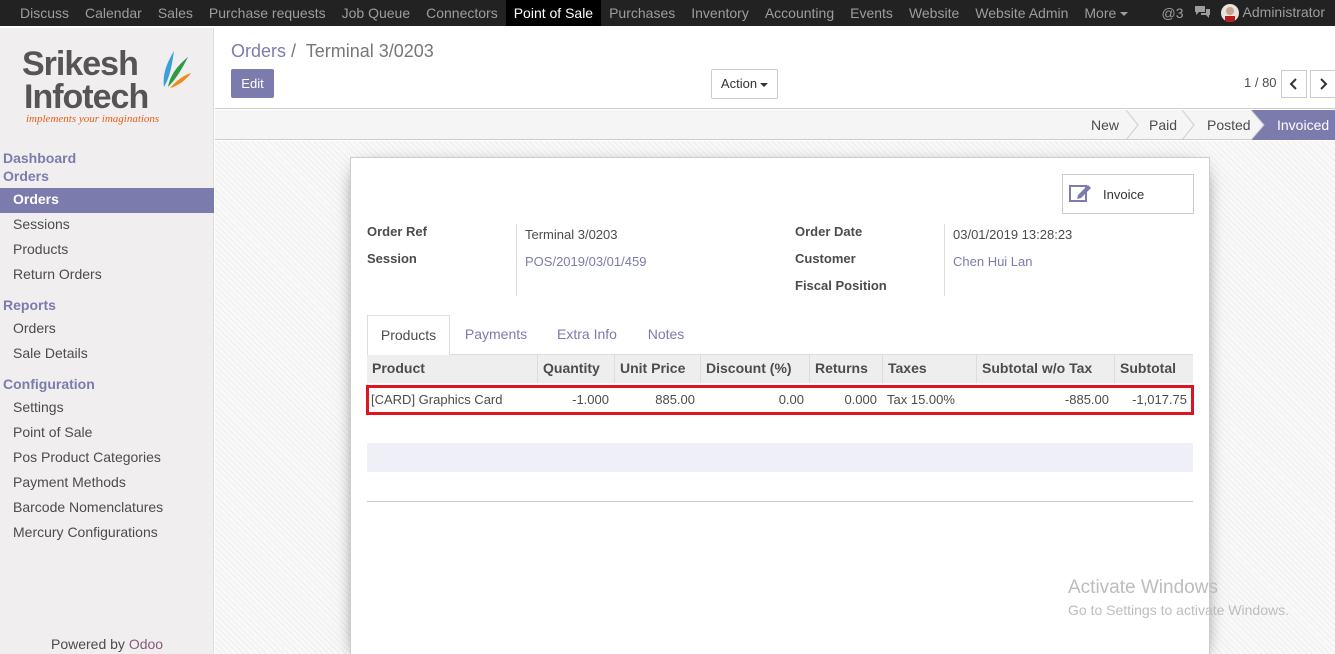  Describe the element at coordinates (376, 13) in the screenshot. I see `menu-job-queue: Job Queue` at that location.